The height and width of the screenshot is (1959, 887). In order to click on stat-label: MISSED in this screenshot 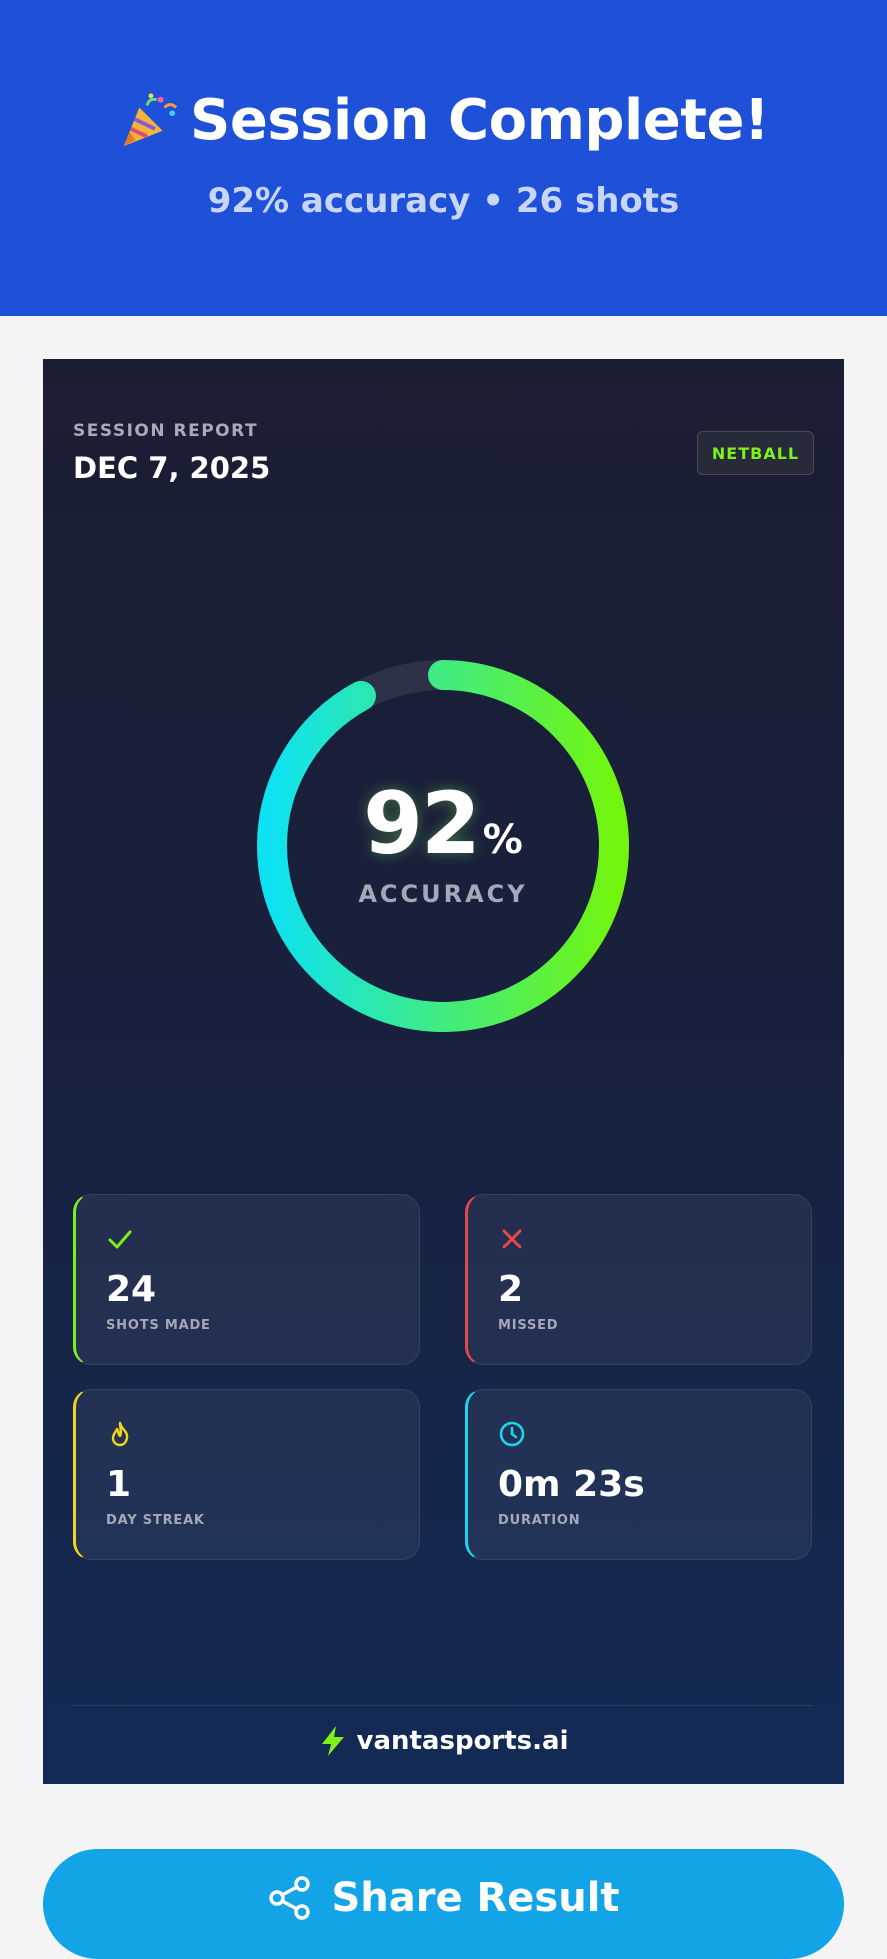, I will do `click(528, 1325)`.